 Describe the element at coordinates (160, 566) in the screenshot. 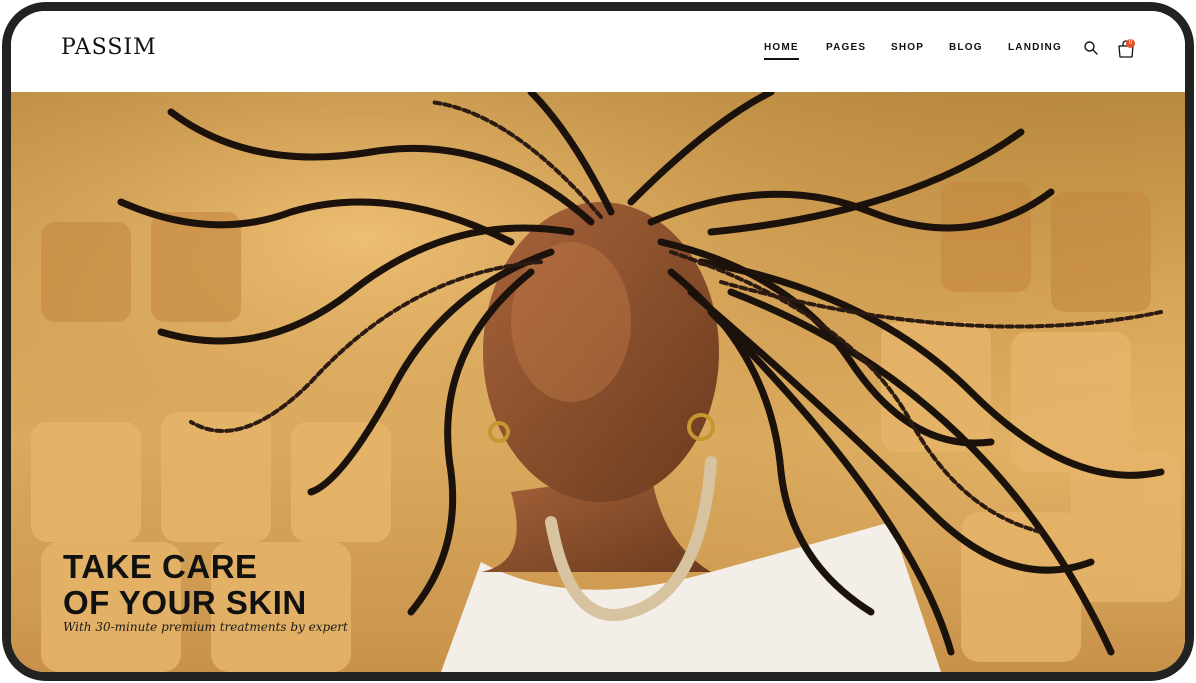

I see `hero-title-line-1: TAKE CARE` at that location.